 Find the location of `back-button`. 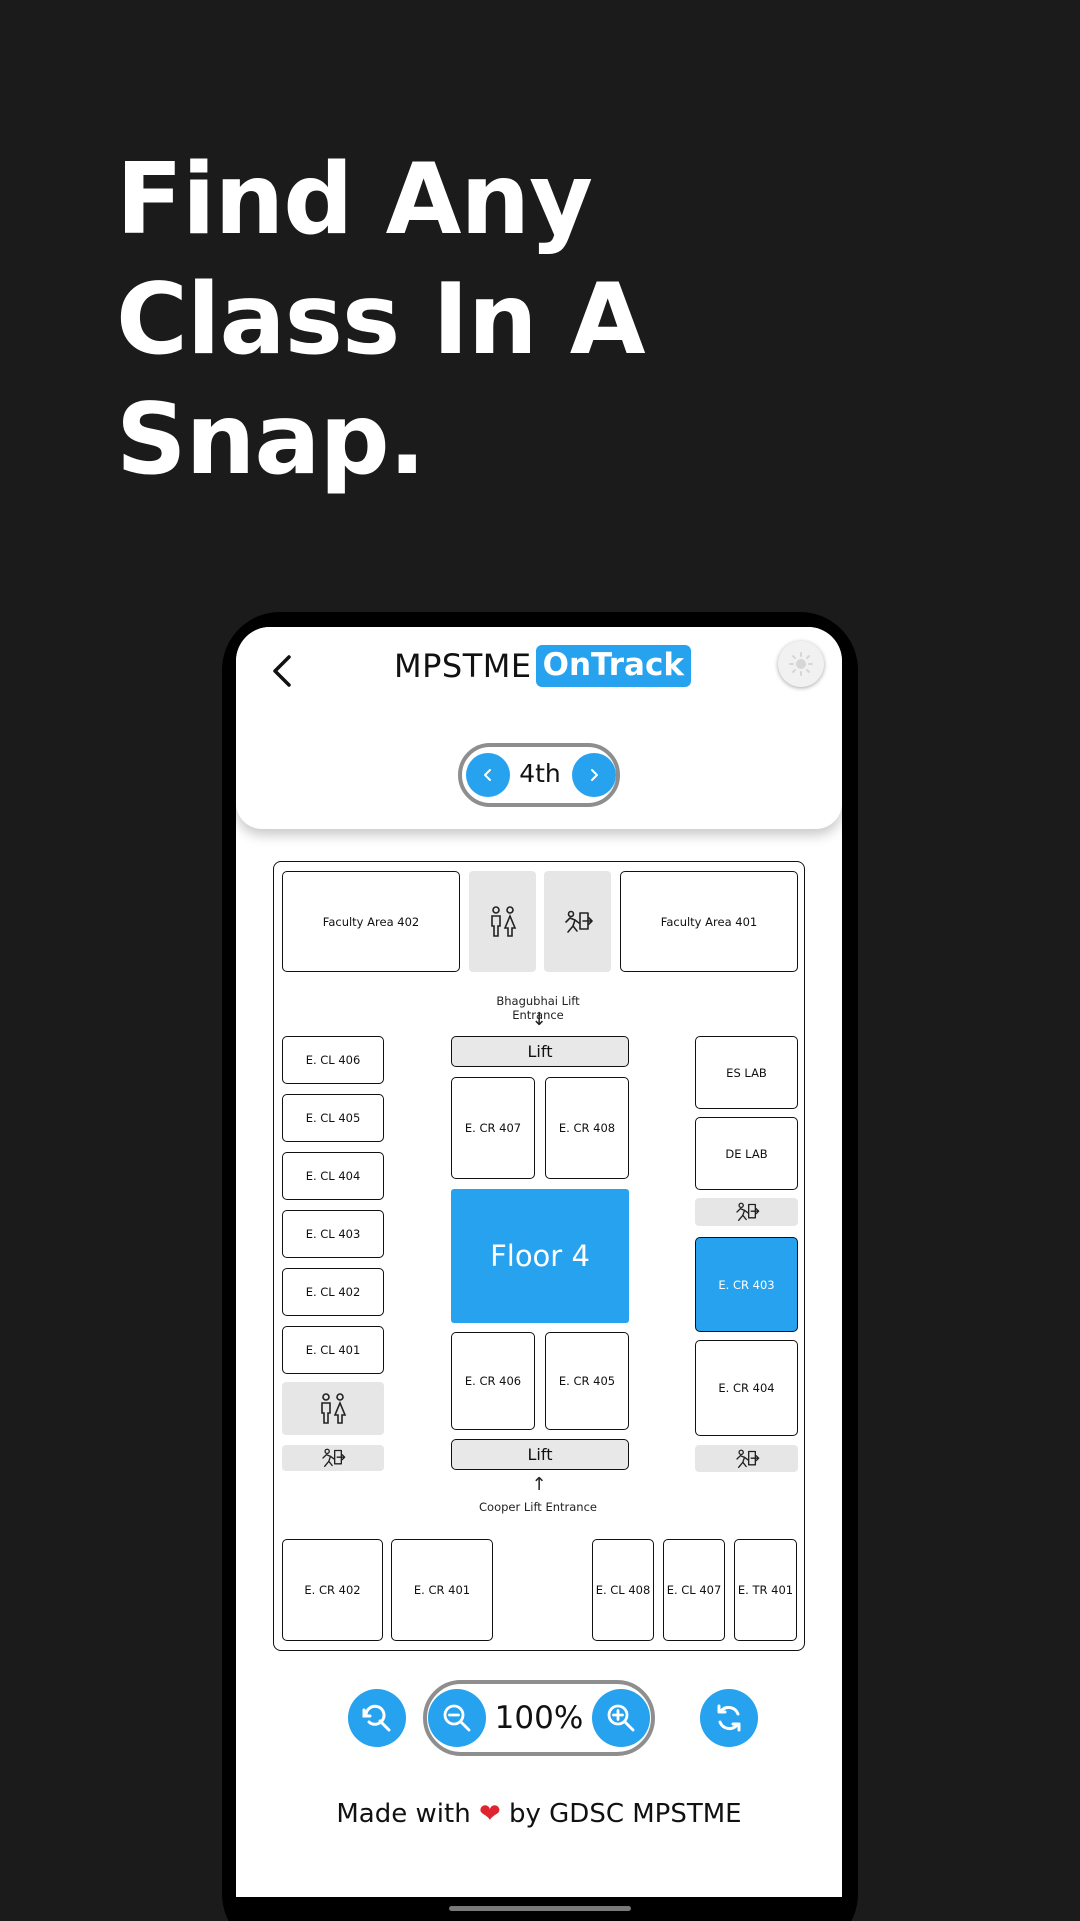

back-button is located at coordinates (282, 671).